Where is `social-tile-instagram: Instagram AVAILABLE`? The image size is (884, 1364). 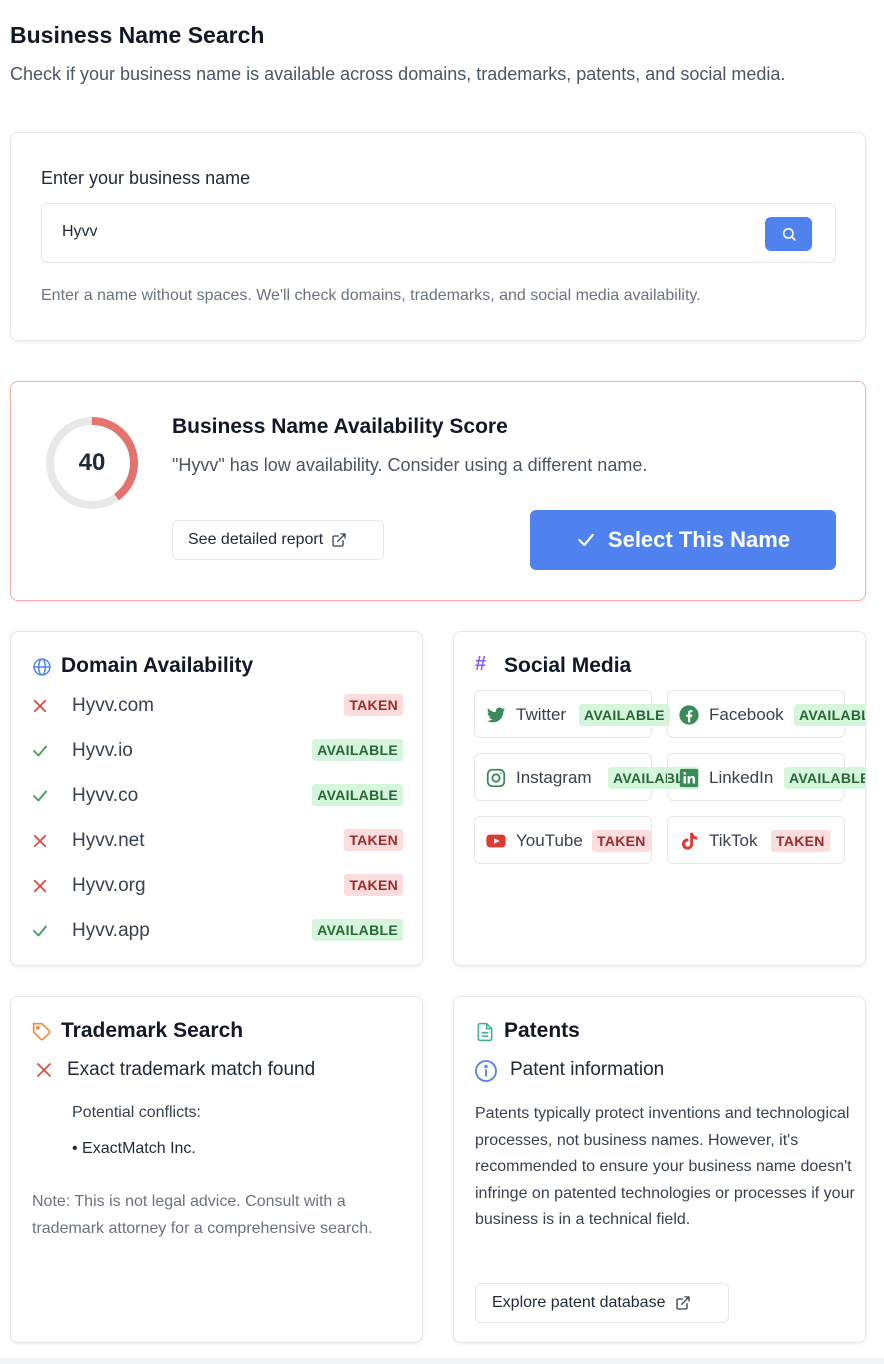 social-tile-instagram: Instagram AVAILABLE is located at coordinates (586, 777).